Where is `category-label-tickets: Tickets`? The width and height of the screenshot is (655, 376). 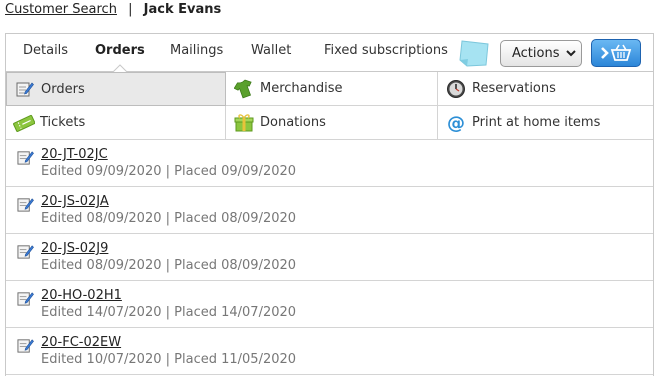
category-label-tickets: Tickets is located at coordinates (63, 122).